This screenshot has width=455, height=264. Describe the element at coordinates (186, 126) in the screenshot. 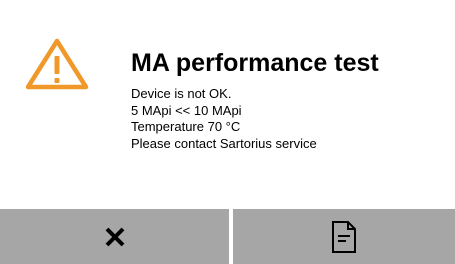

I see `message-line: Temperature 70 °C` at that location.